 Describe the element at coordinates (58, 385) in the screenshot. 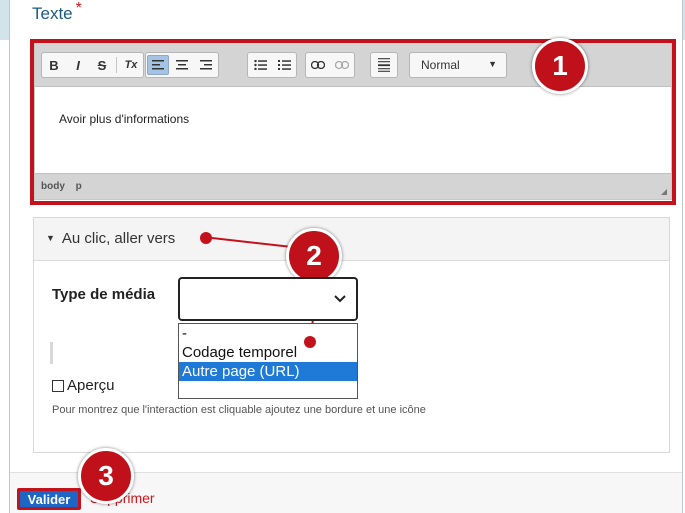

I see `preview-checkbox` at that location.